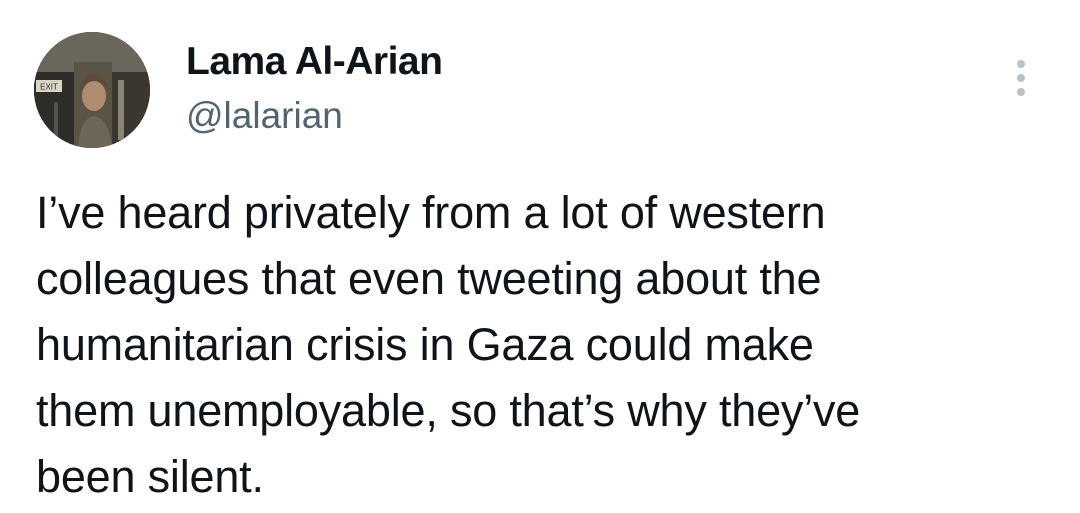  What do you see at coordinates (264, 116) in the screenshot?
I see `author-handle: @lalarian` at bounding box center [264, 116].